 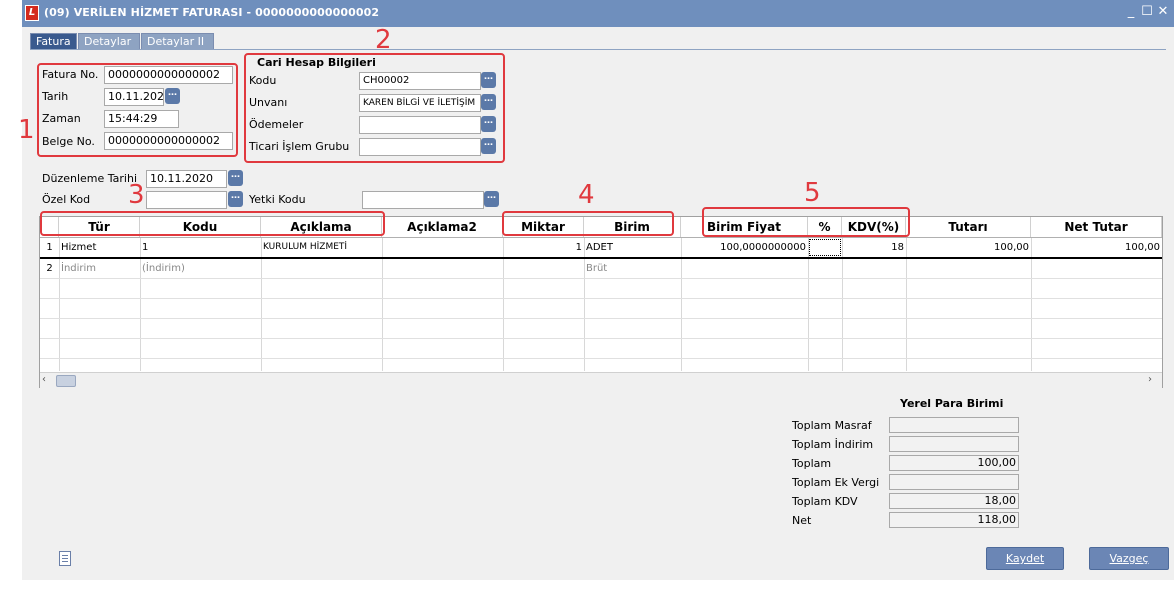 What do you see at coordinates (268, 102) in the screenshot?
I see `unvani-label: Unvanı` at bounding box center [268, 102].